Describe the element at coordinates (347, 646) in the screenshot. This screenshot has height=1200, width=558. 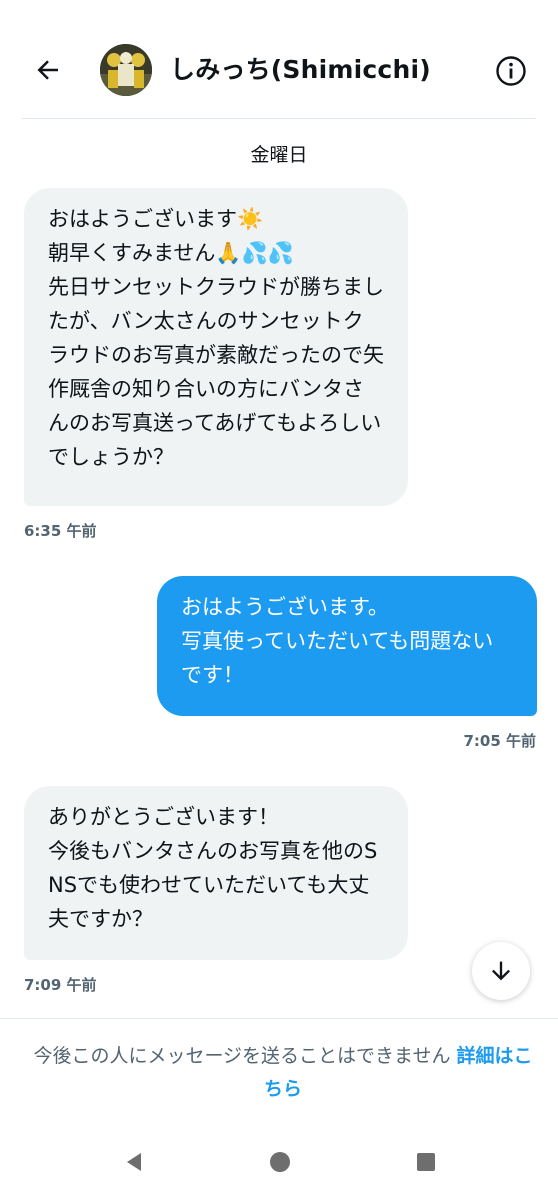
I see `message-bubble-sent: おはようございます。 写真使っていただいても問題ないです！` at that location.